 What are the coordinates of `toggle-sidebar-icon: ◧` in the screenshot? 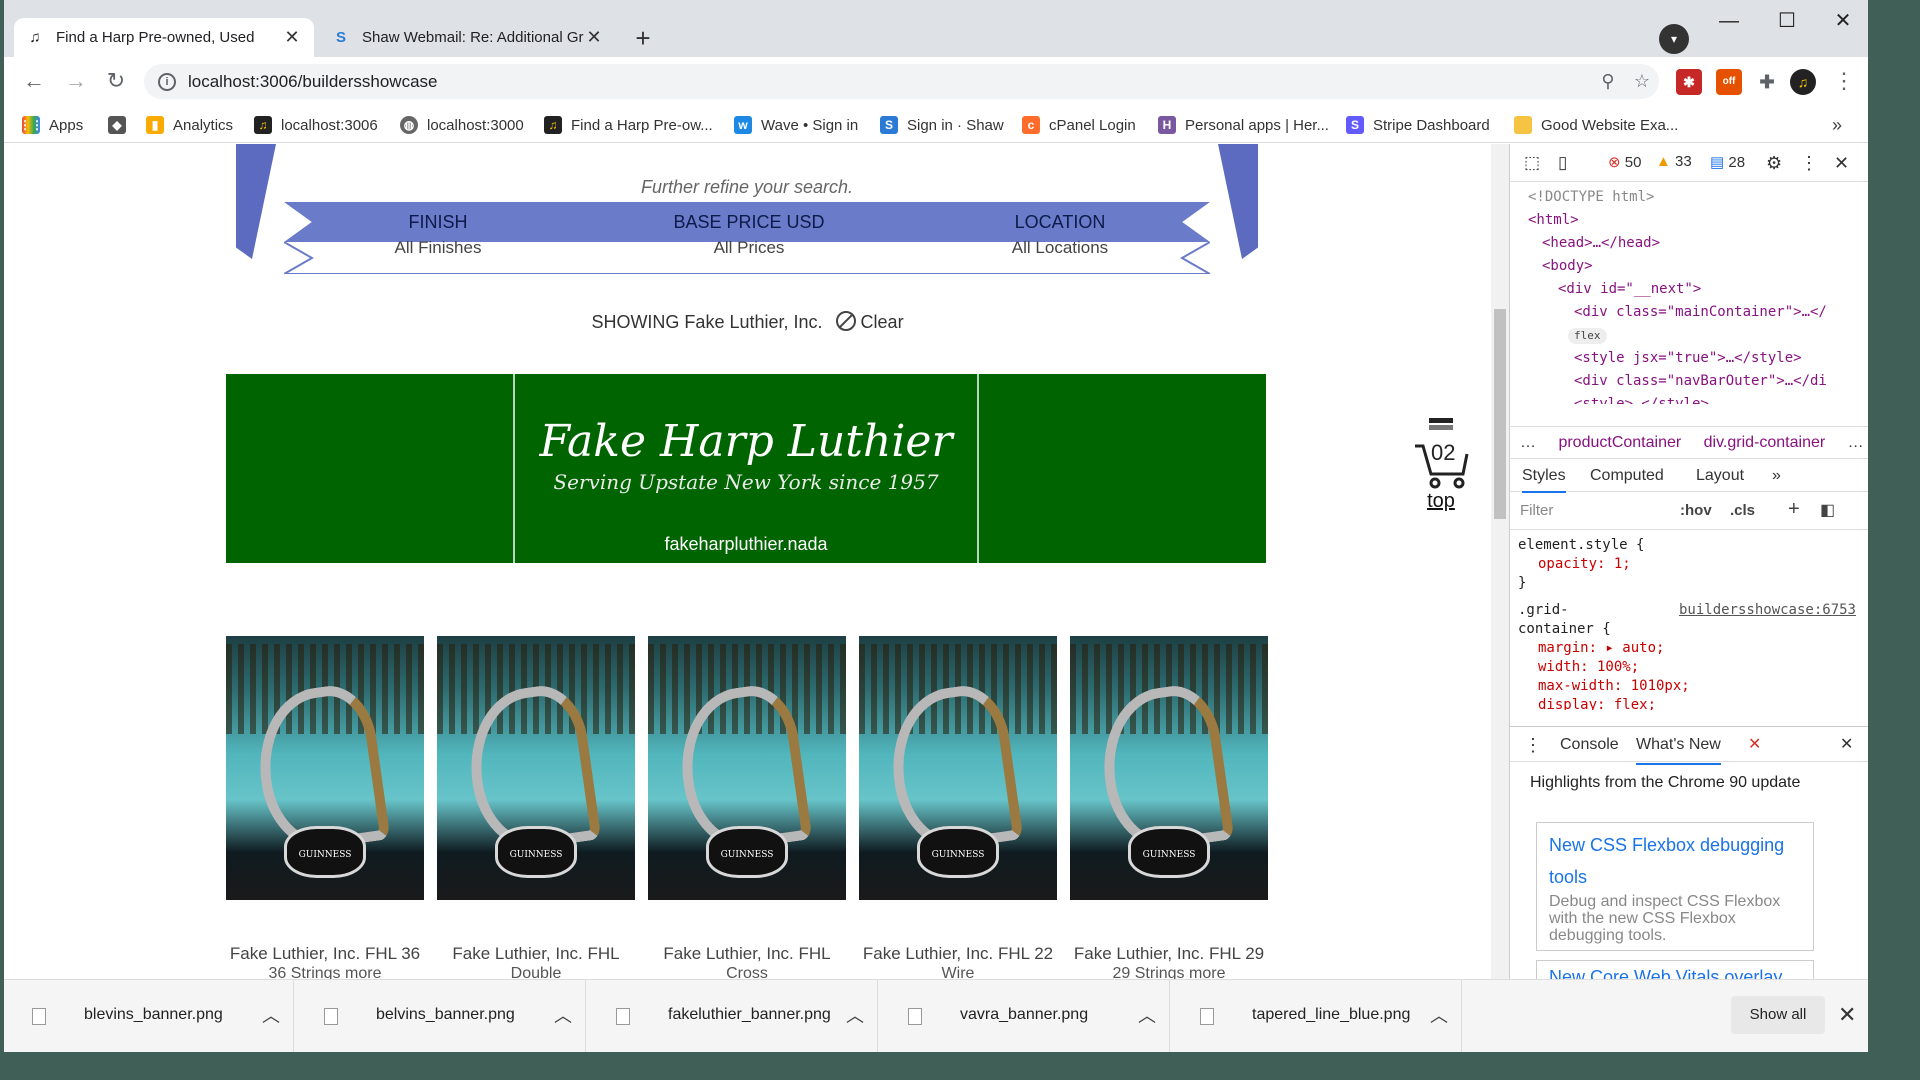 It's located at (1827, 510).